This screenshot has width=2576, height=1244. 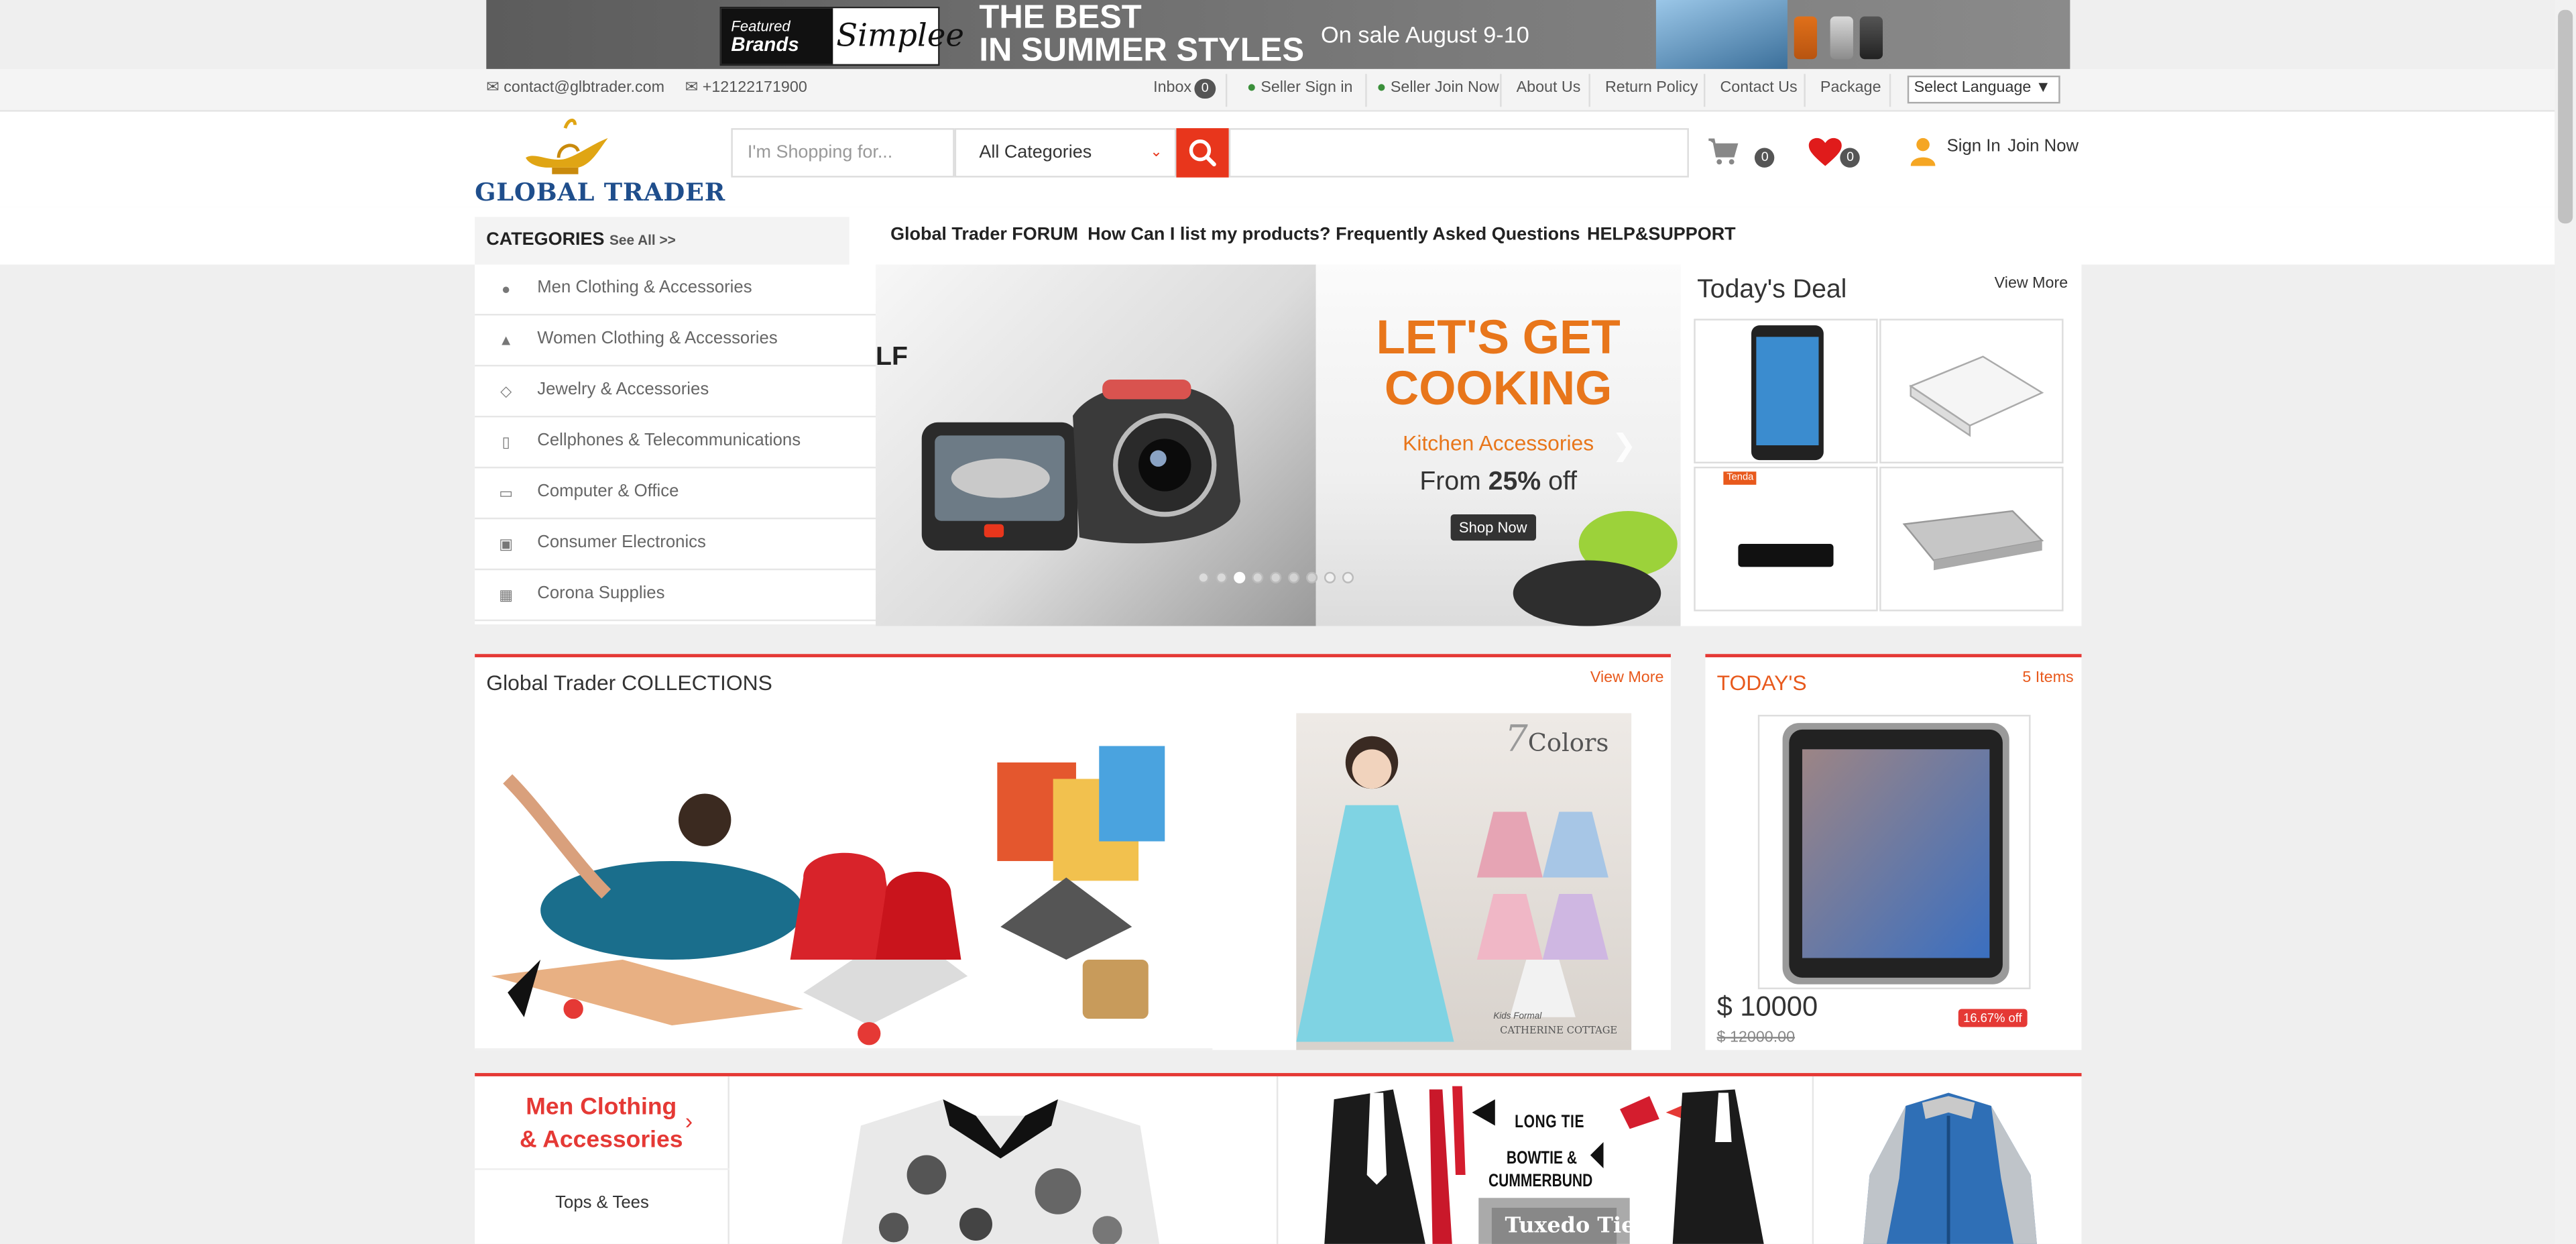 I want to click on sign-in-link: Sign In, so click(x=1974, y=146).